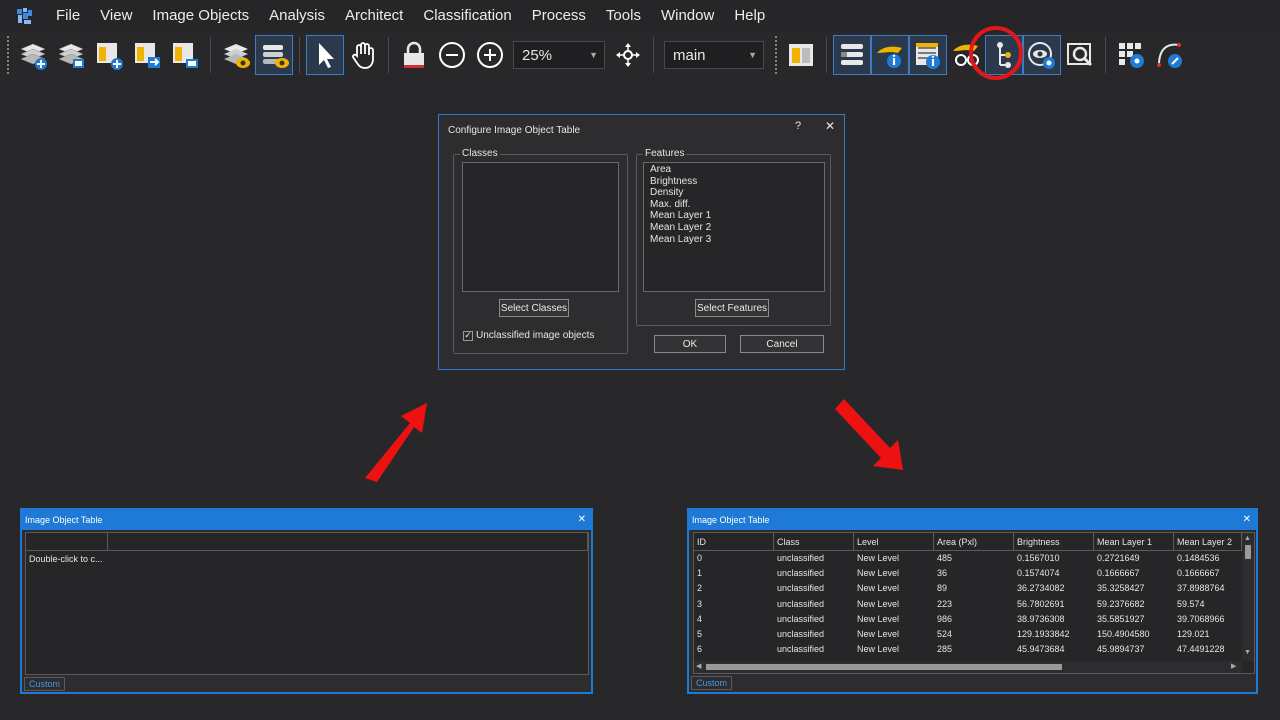 This screenshot has height=720, width=1280. Describe the element at coordinates (734, 240) in the screenshot. I see `feature-item: Mean Layer 3` at that location.